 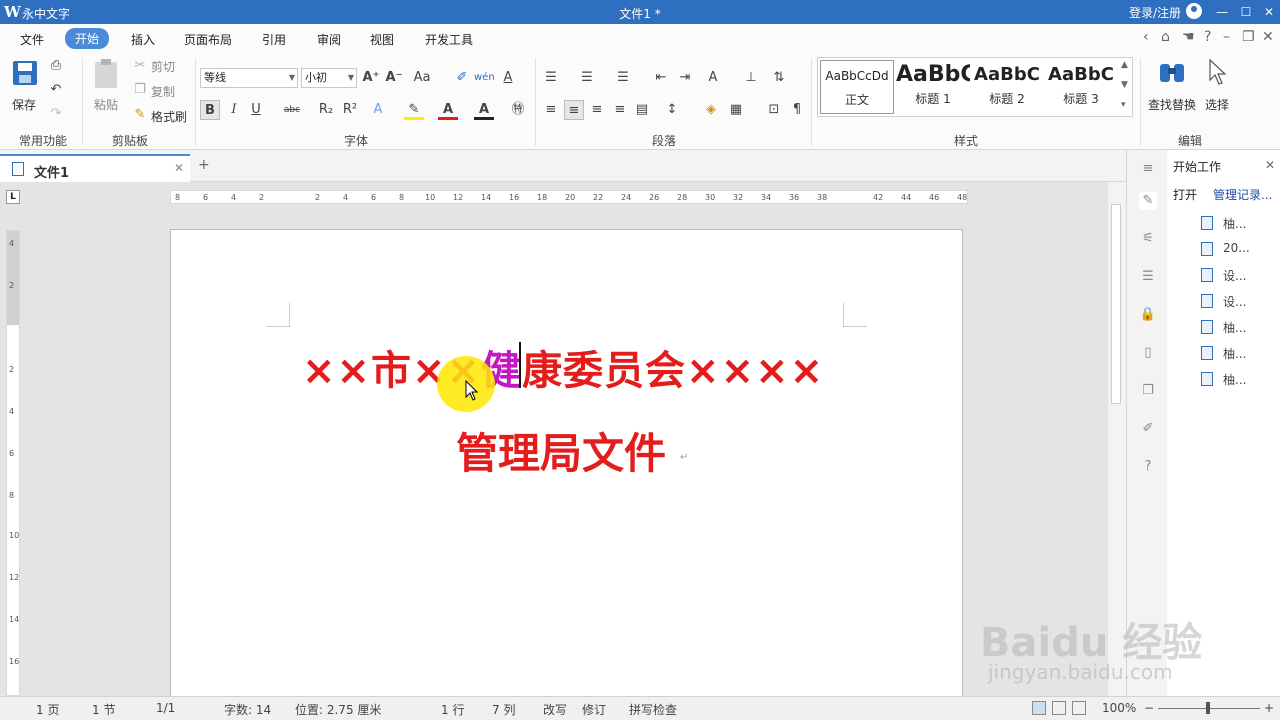 What do you see at coordinates (274, 39) in the screenshot?
I see `menu-references: 引用` at bounding box center [274, 39].